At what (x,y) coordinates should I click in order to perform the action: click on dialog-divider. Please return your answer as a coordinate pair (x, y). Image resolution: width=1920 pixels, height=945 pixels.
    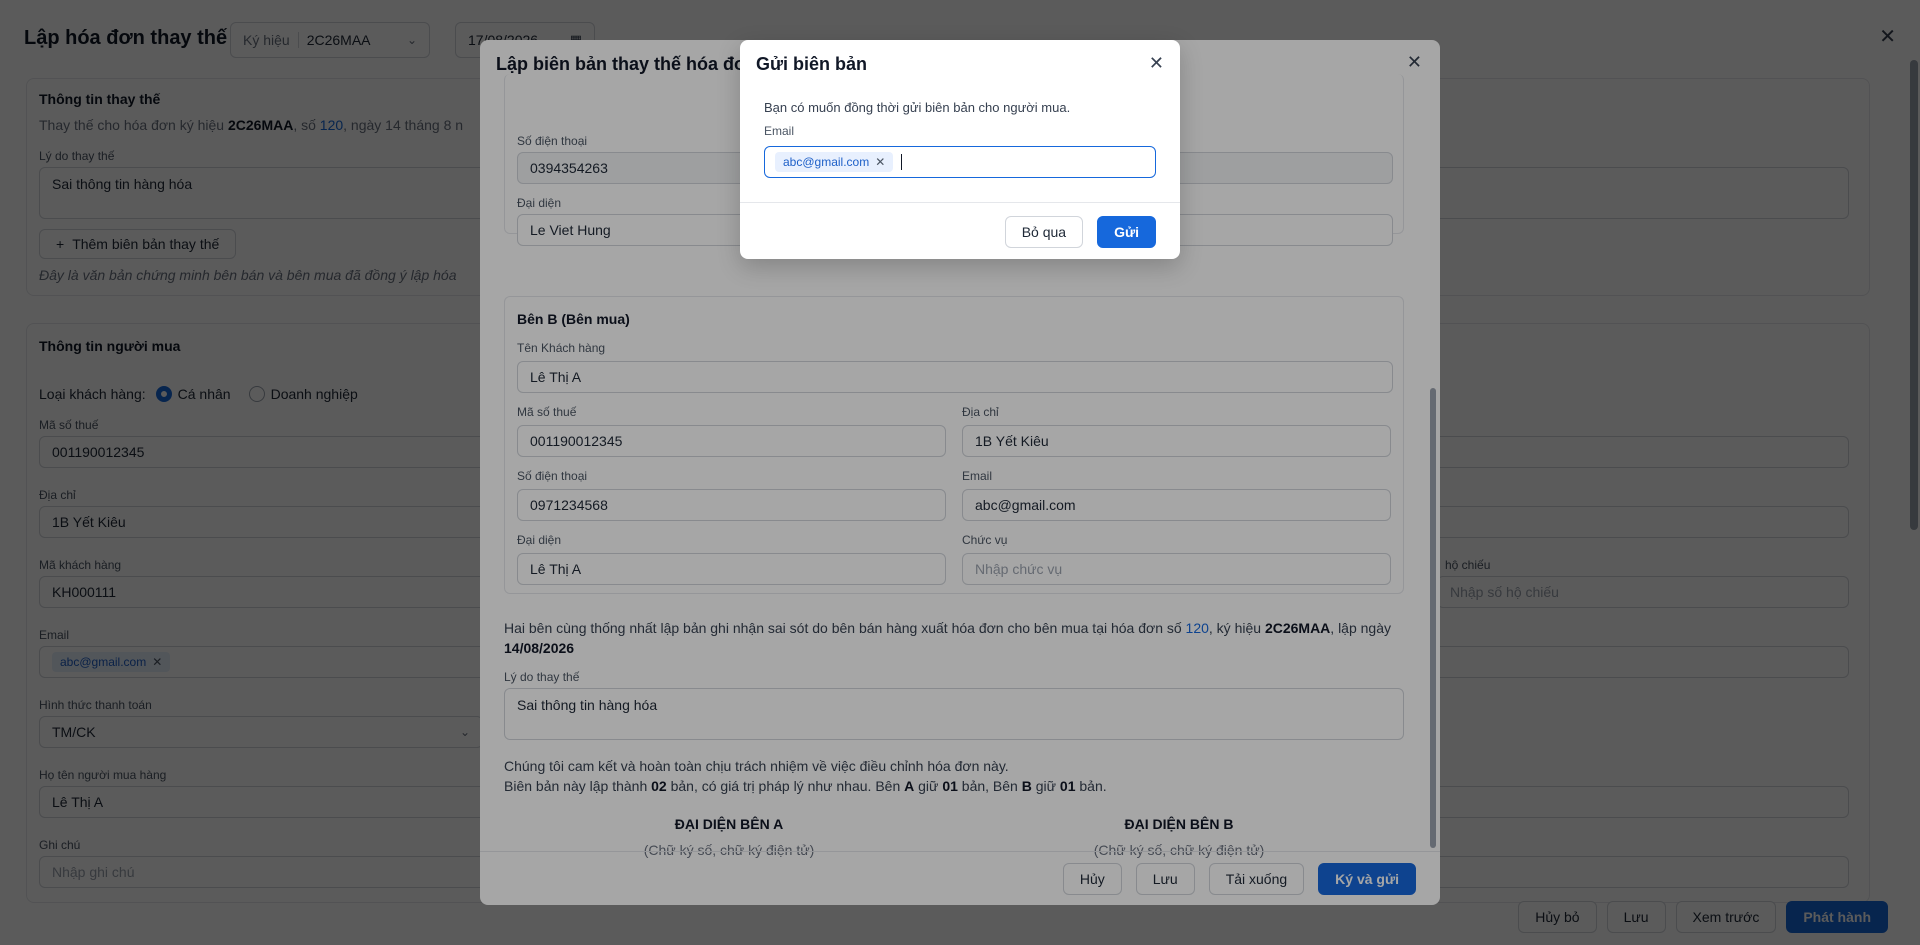
    Looking at the image, I should click on (960, 202).